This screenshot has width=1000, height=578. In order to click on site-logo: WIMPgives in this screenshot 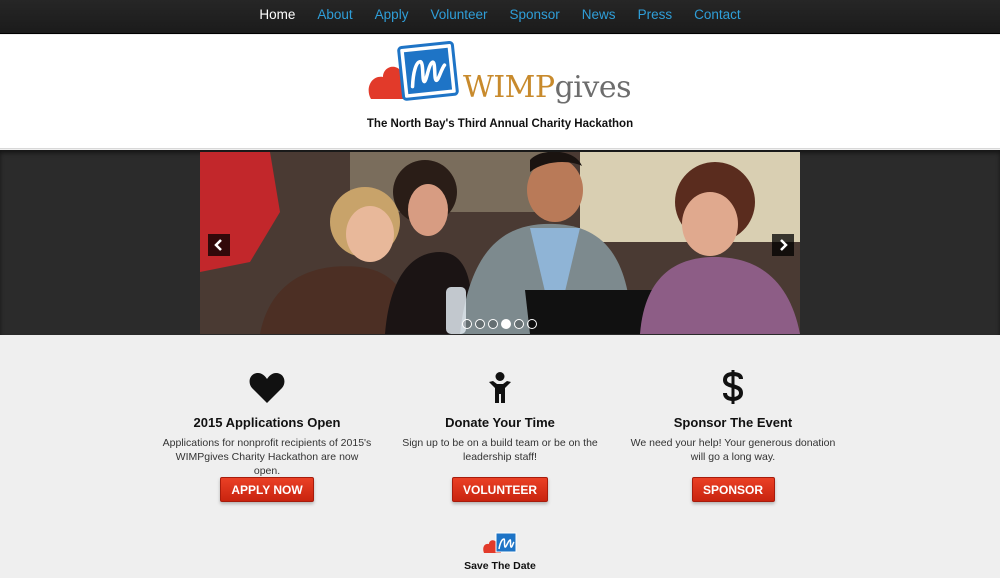, I will do `click(502, 73)`.